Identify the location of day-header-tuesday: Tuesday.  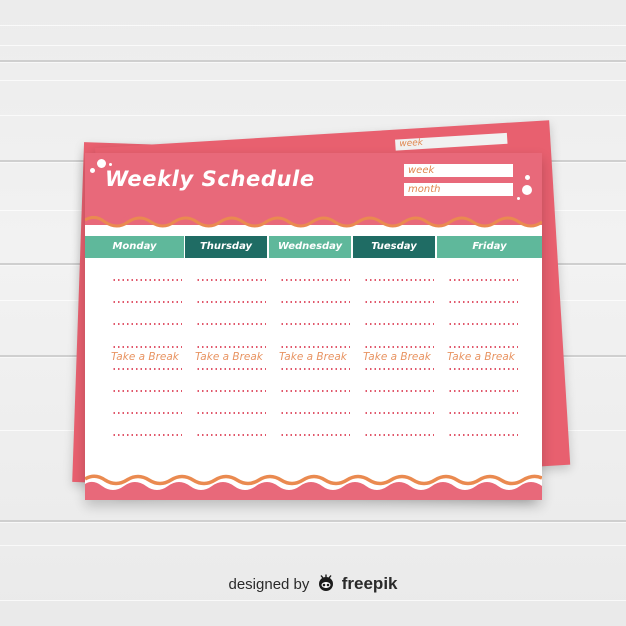
(394, 247).